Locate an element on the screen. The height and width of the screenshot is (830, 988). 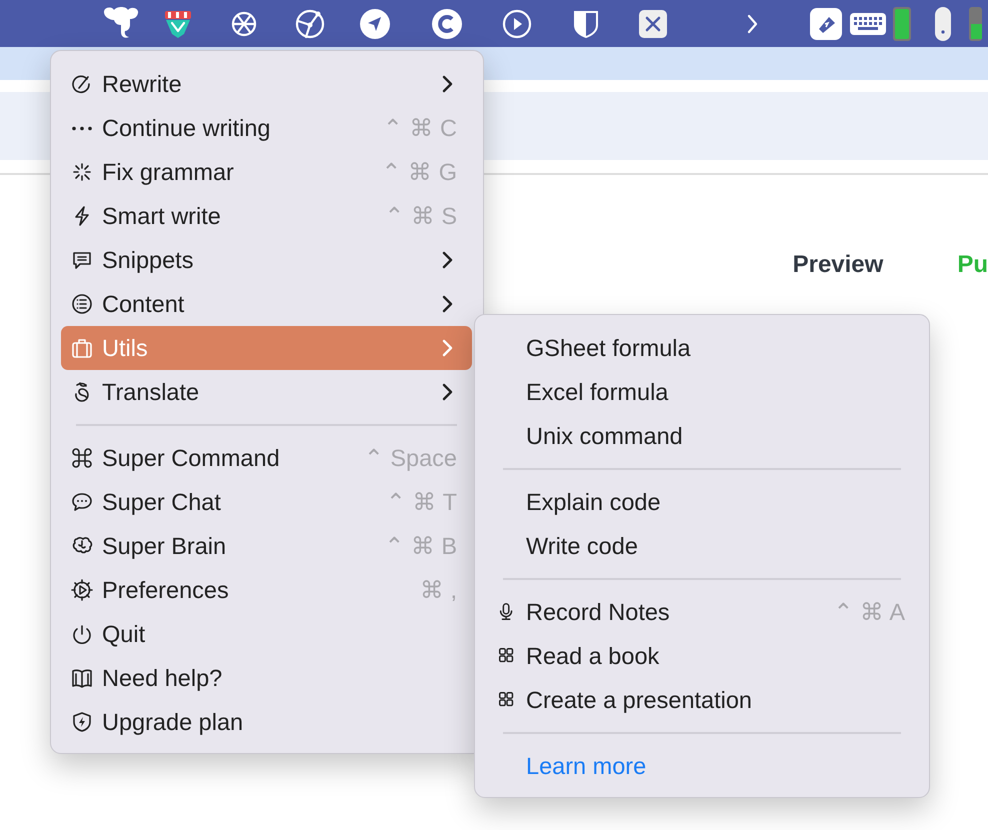
menu-item: Fix grammar ⌃ ⌘ G is located at coordinates (266, 172).